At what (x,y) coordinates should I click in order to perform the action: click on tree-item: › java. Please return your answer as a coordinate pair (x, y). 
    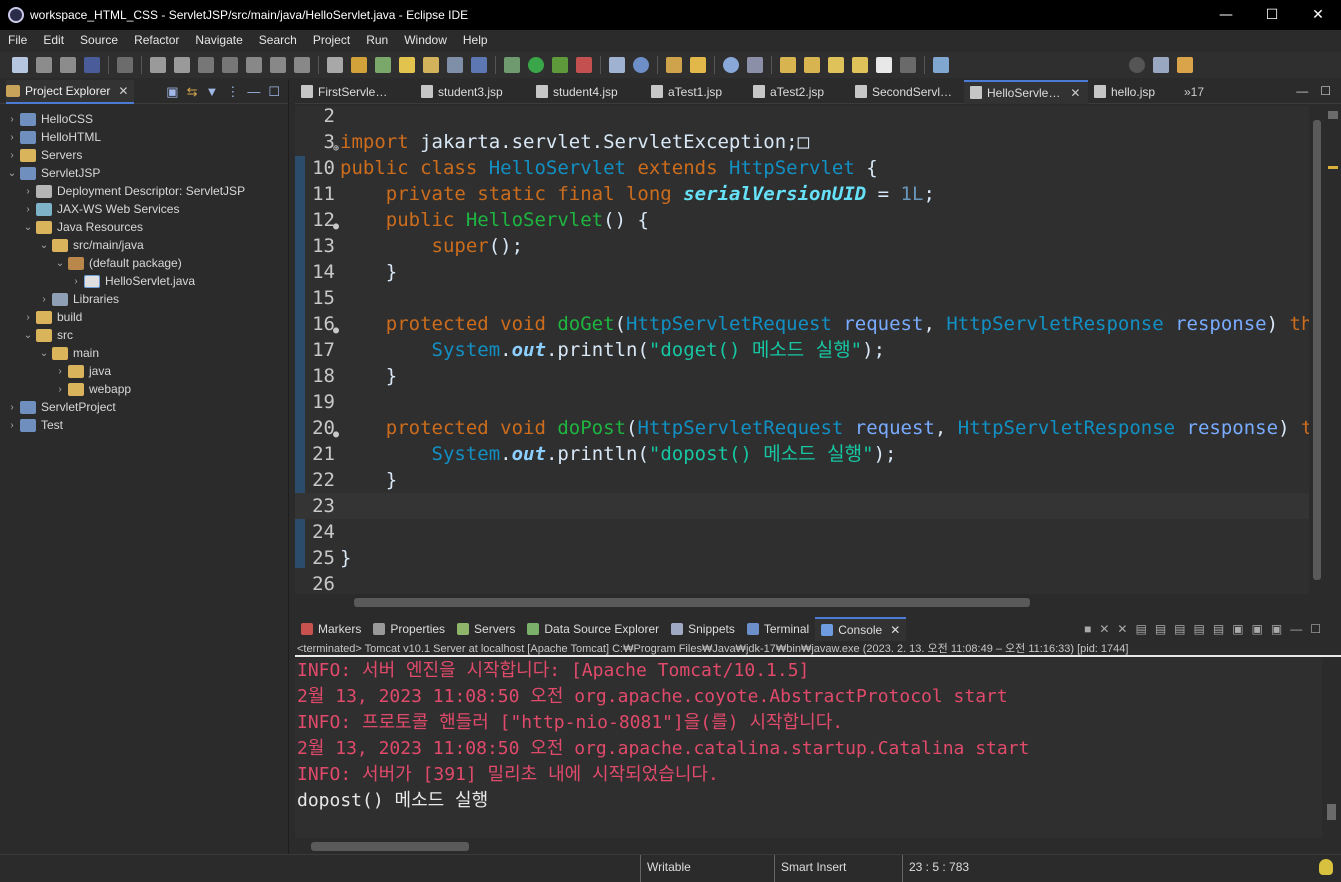
    Looking at the image, I should click on (144, 371).